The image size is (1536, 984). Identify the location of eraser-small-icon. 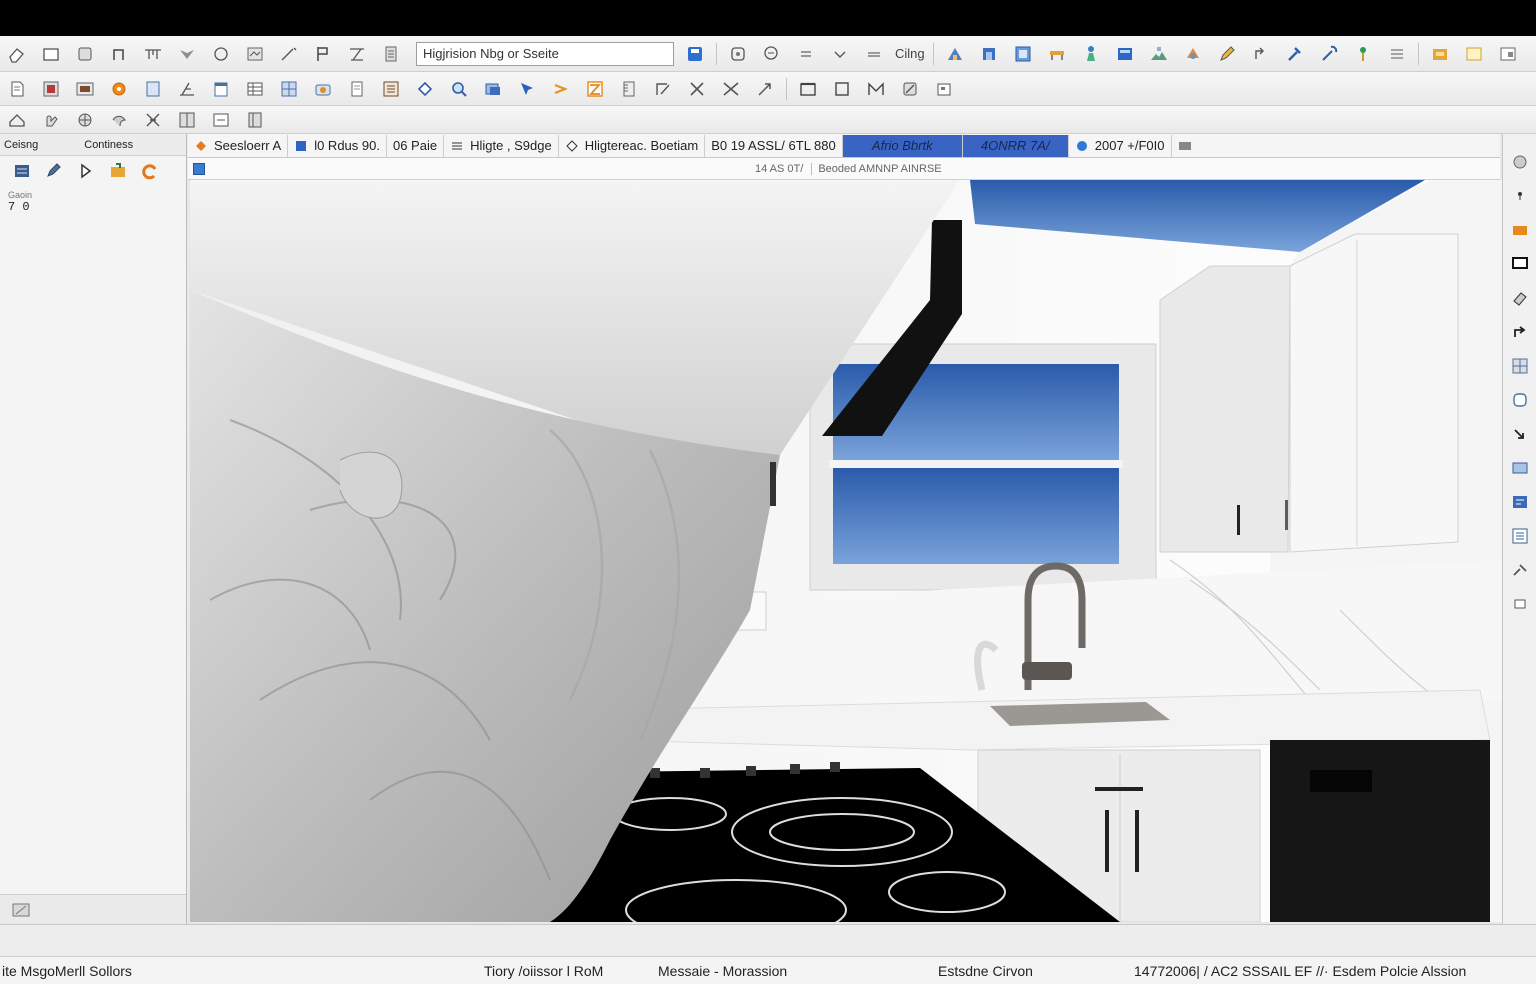
(1520, 298).